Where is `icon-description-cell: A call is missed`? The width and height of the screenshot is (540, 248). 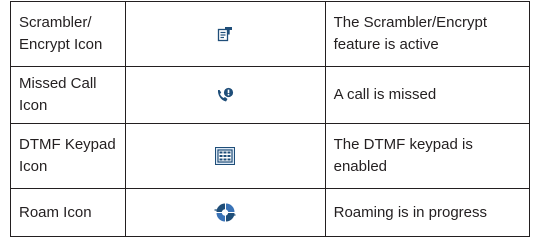 icon-description-cell: A call is missed is located at coordinates (427, 95).